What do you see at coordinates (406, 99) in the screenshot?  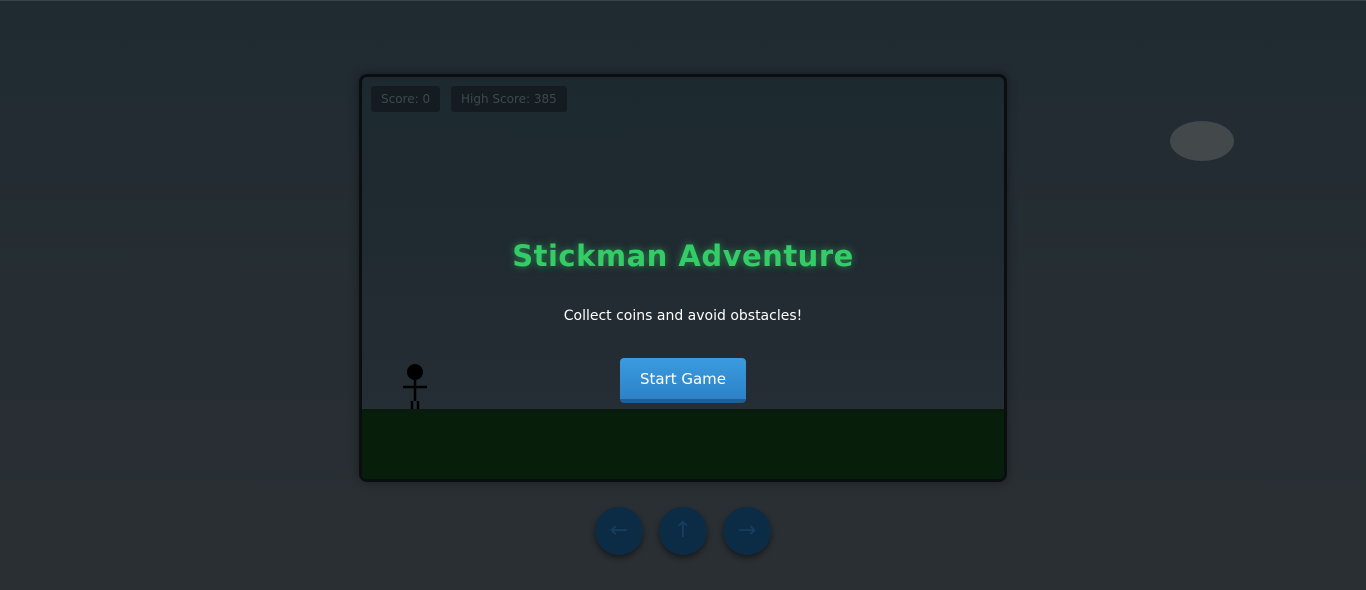 I see `score-display: Score: 0` at bounding box center [406, 99].